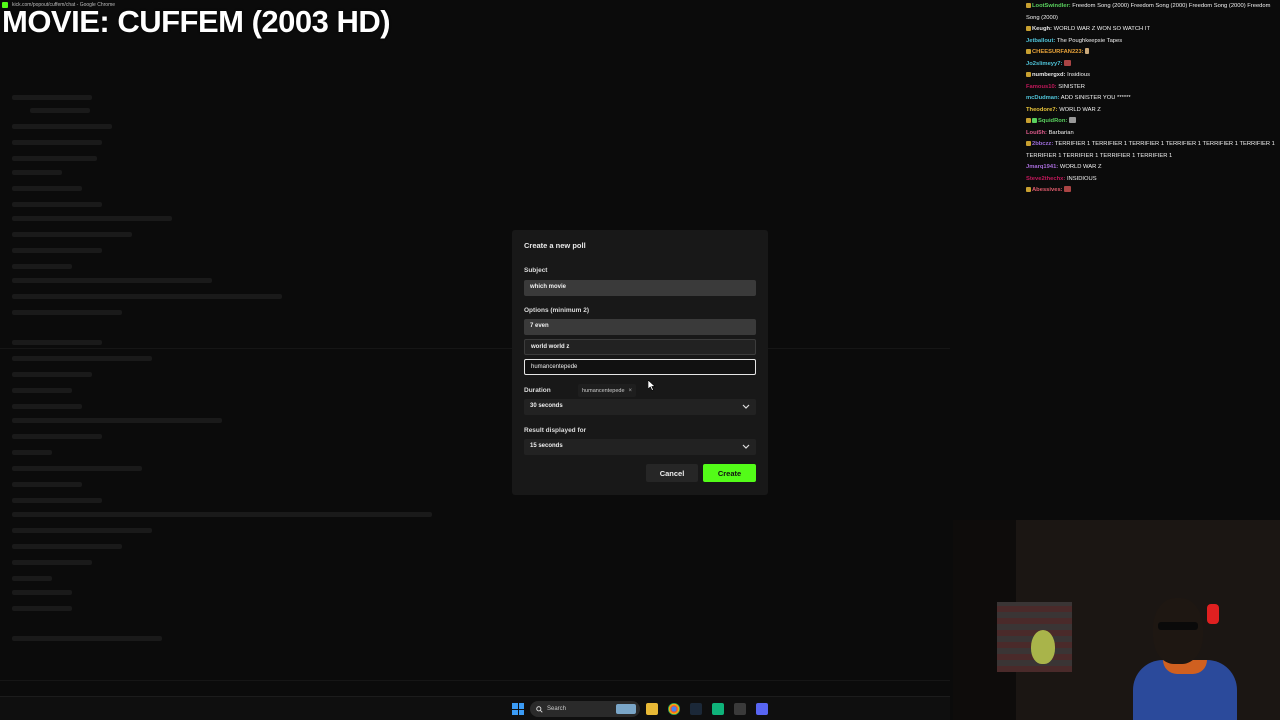  Describe the element at coordinates (585, 709) in the screenshot. I see `taskbar-search: Search` at that location.